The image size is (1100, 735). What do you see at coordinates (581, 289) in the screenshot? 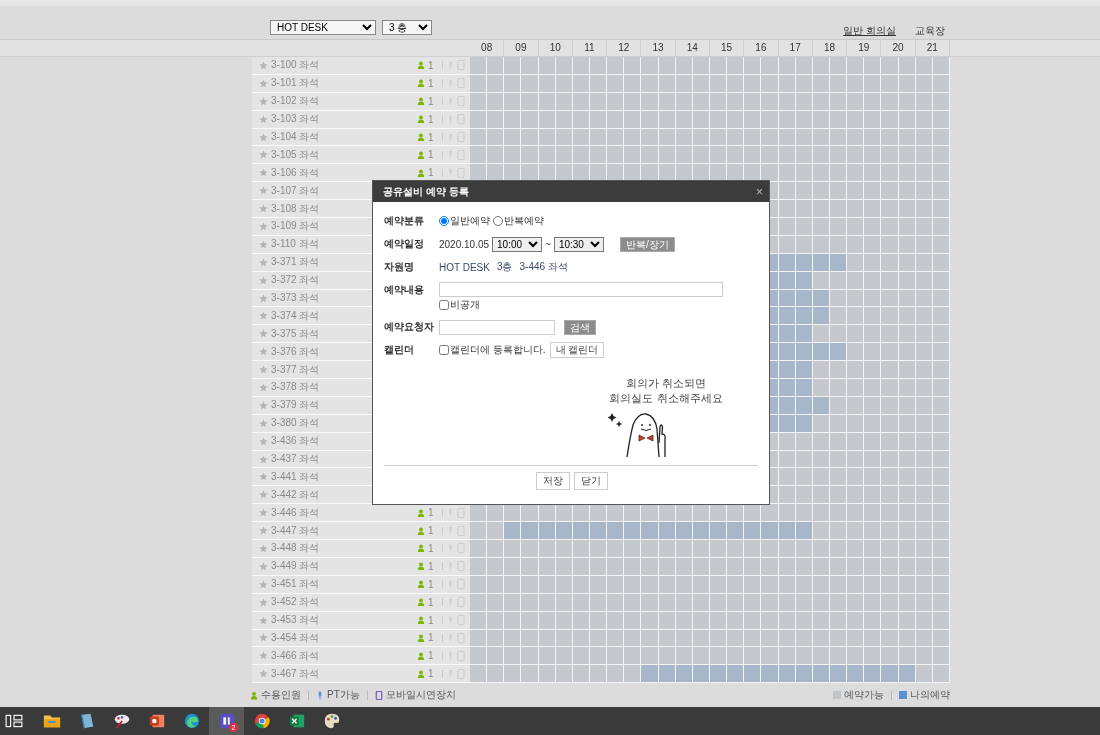
I see `content-input` at bounding box center [581, 289].